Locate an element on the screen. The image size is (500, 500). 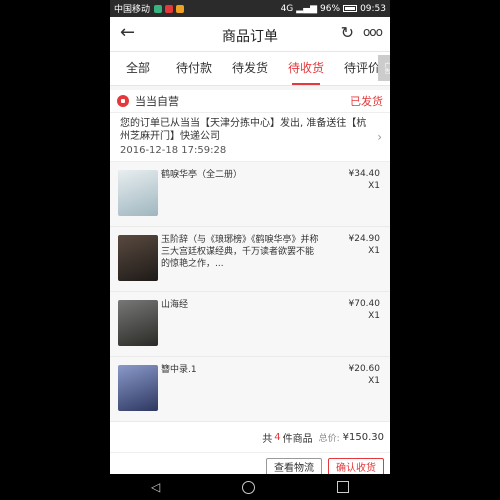
logistics-time: 2016-12-18 17:59:28 is located at coordinates (173, 150).